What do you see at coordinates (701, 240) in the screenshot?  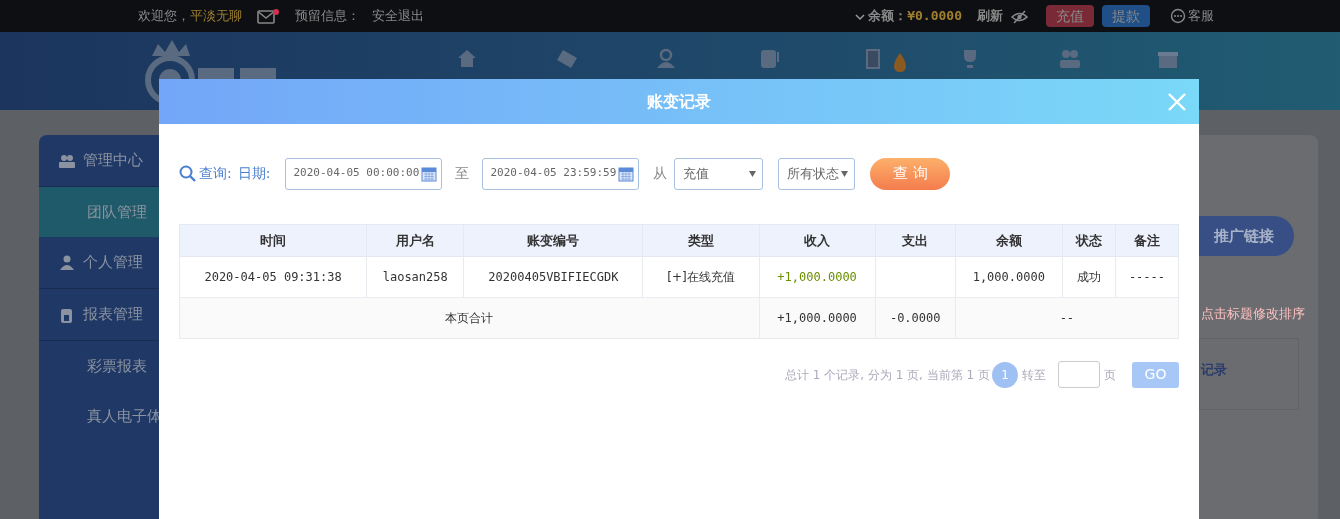 I see `column-header: 类型` at bounding box center [701, 240].